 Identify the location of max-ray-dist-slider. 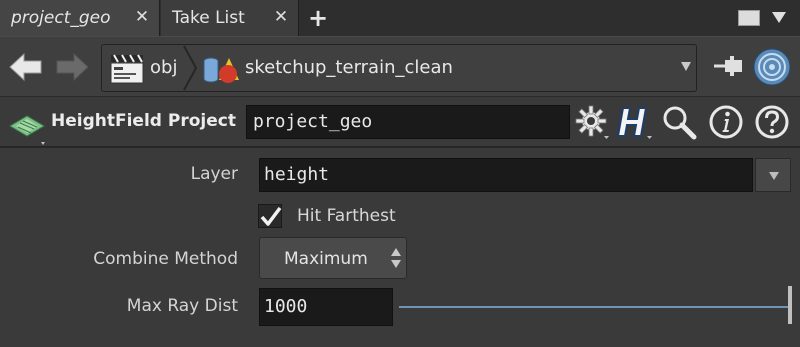
(594, 307).